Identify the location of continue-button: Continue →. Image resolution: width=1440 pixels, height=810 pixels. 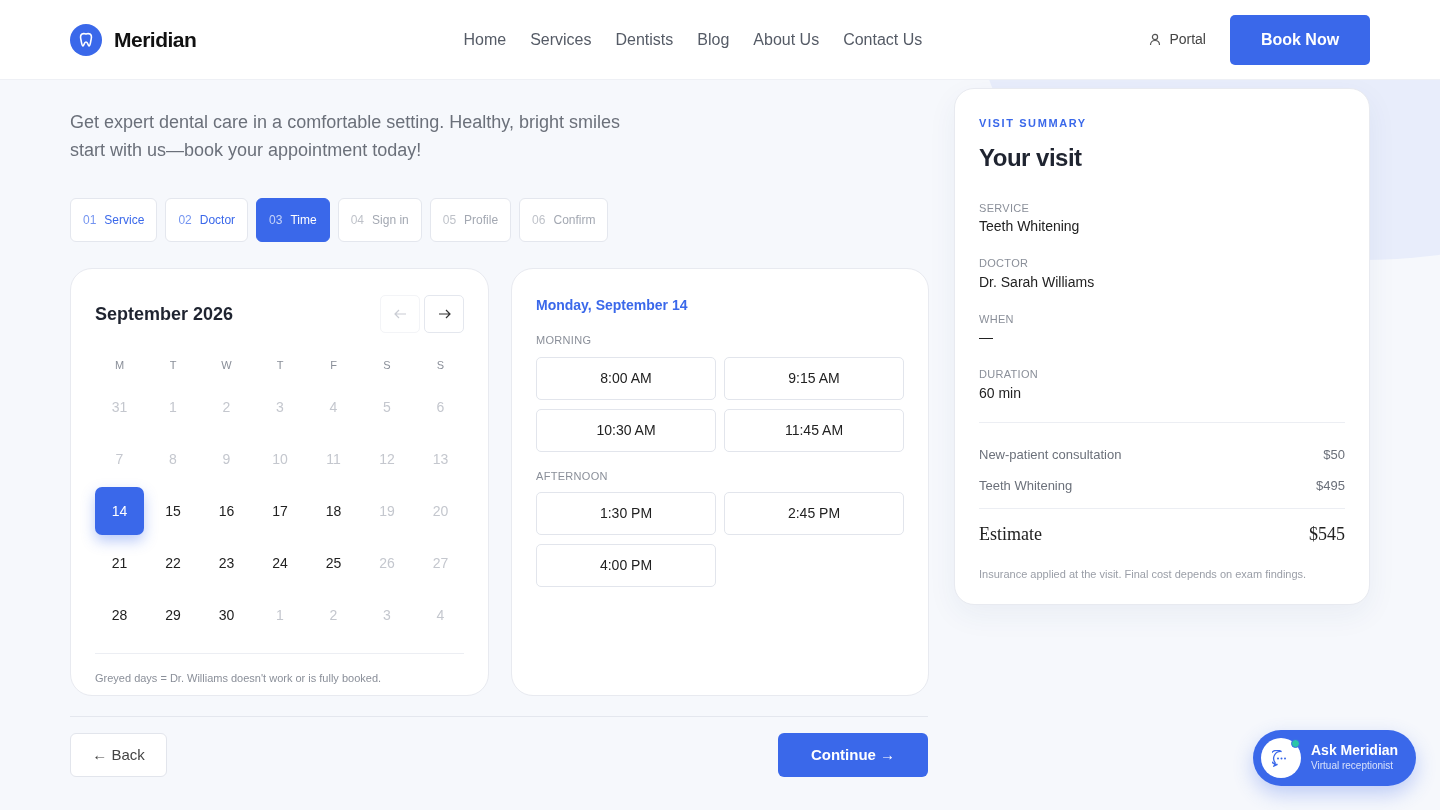
(853, 755).